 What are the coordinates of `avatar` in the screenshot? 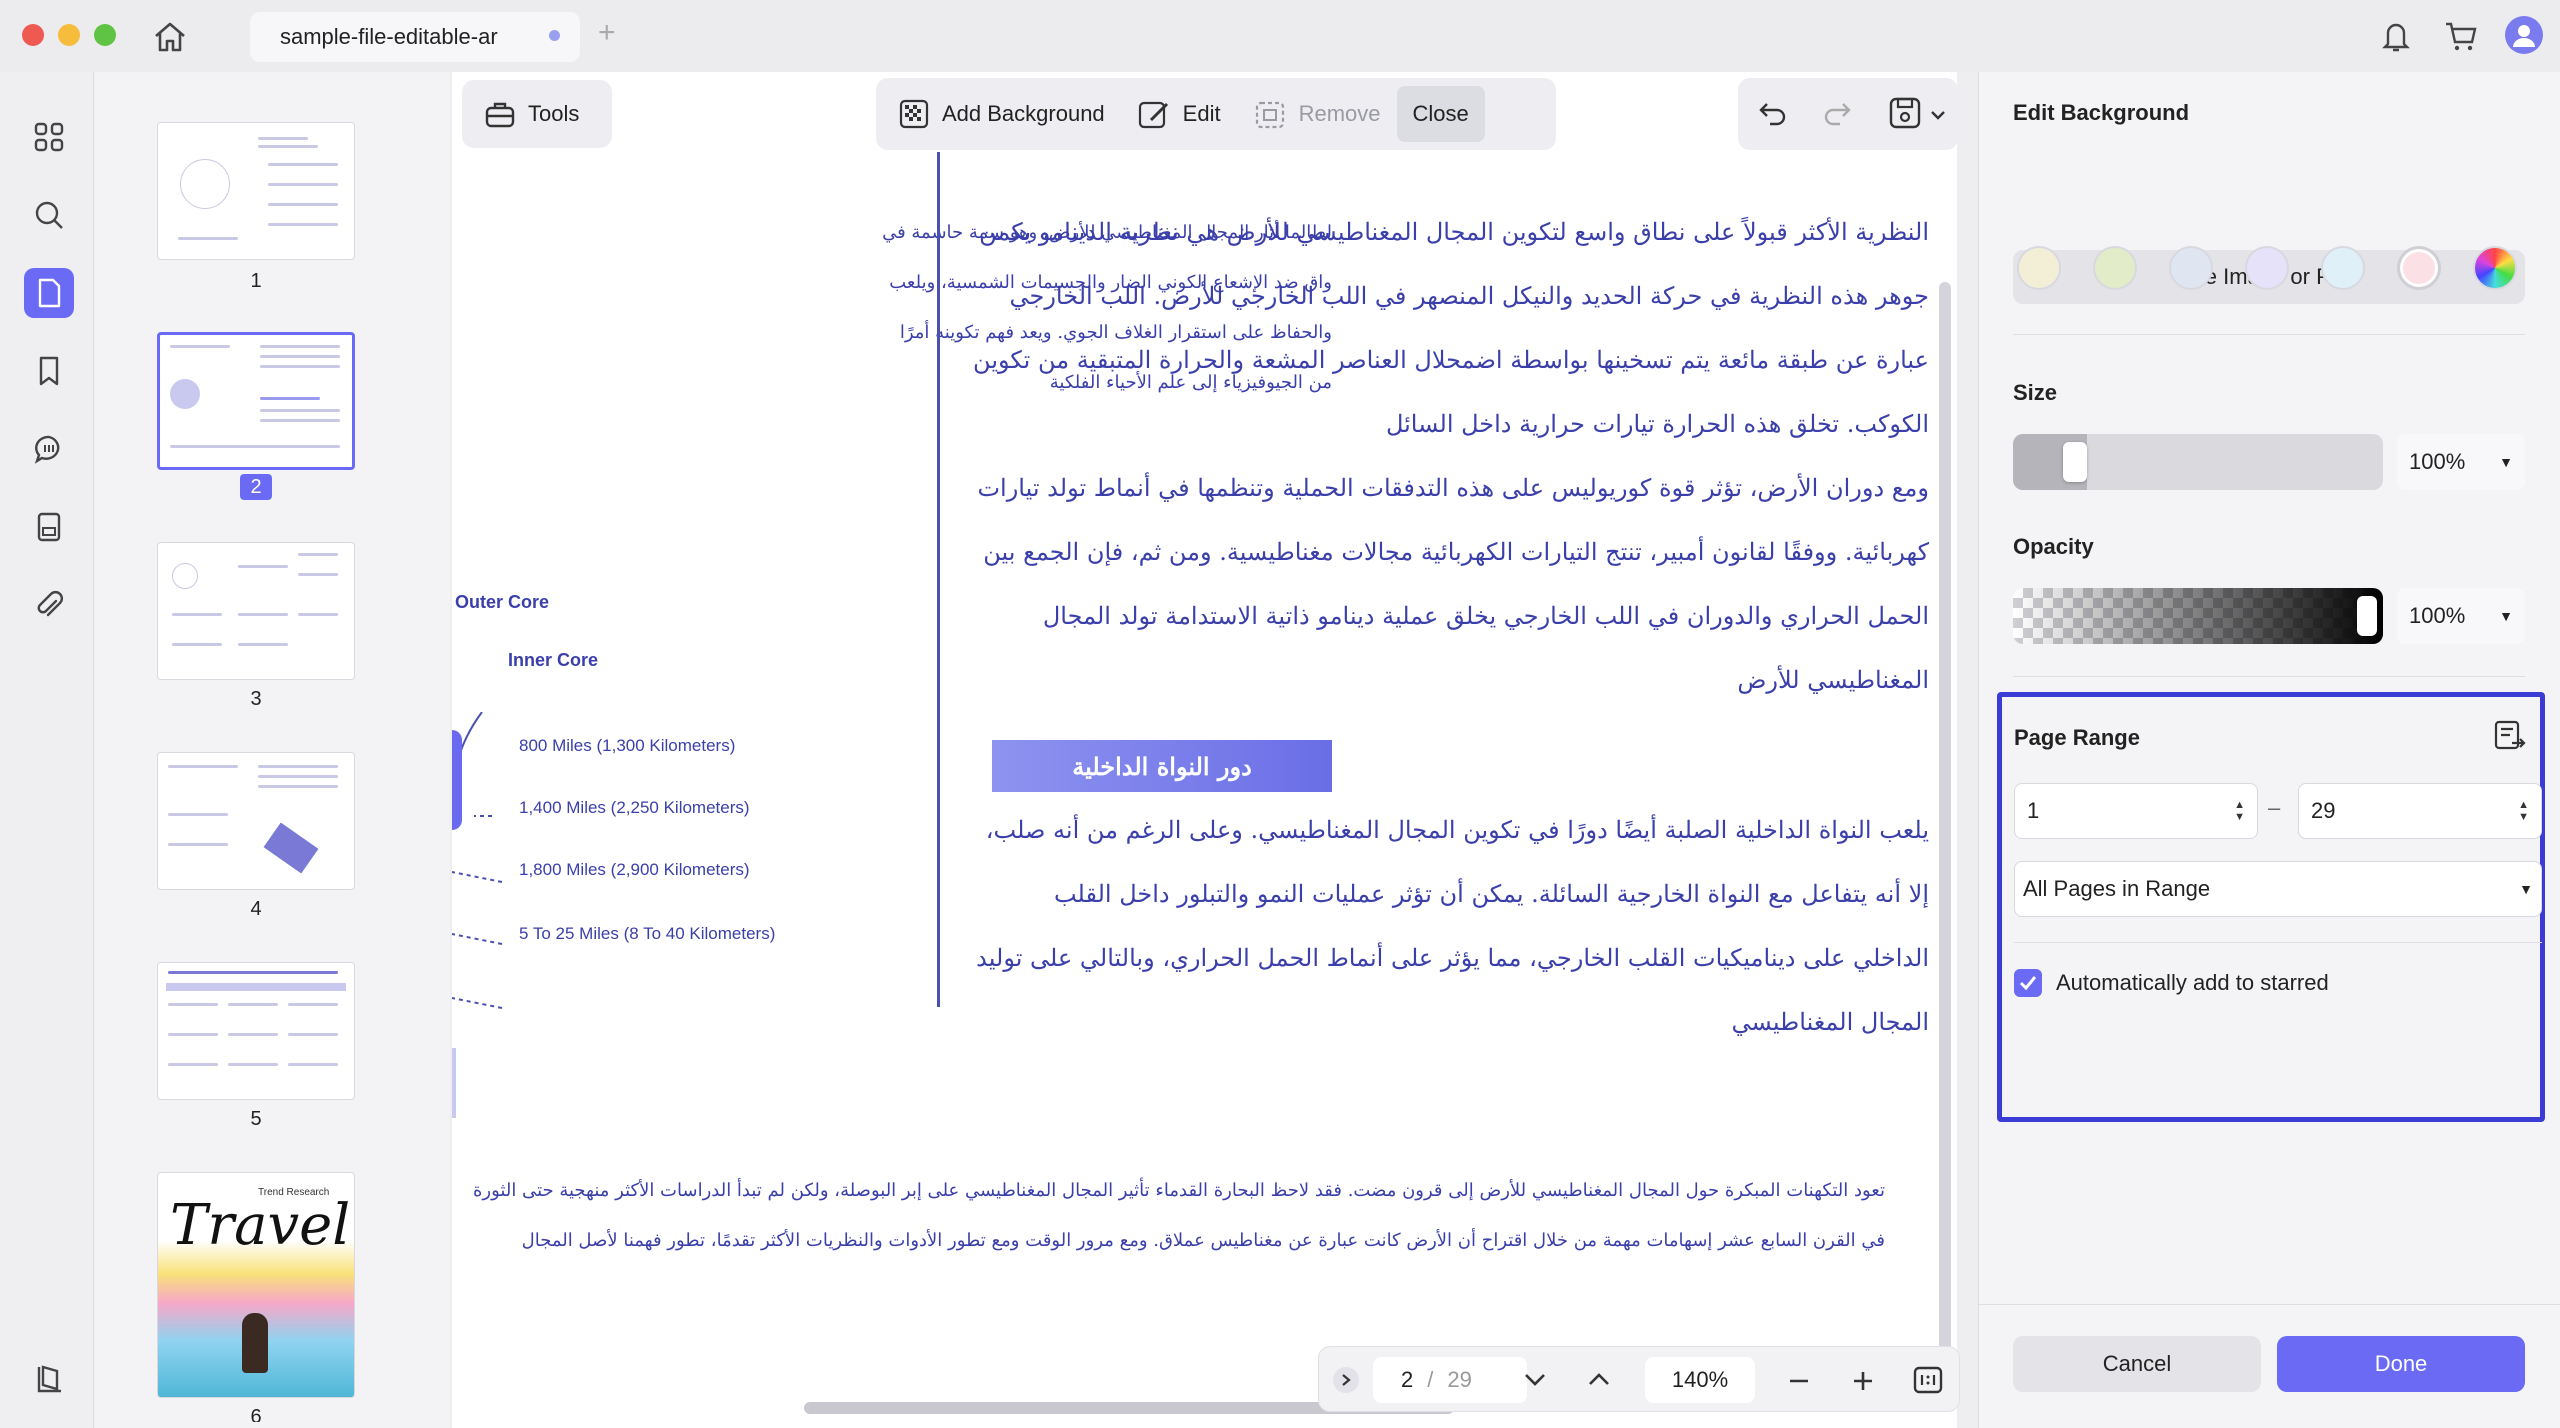 It's located at (2524, 35).